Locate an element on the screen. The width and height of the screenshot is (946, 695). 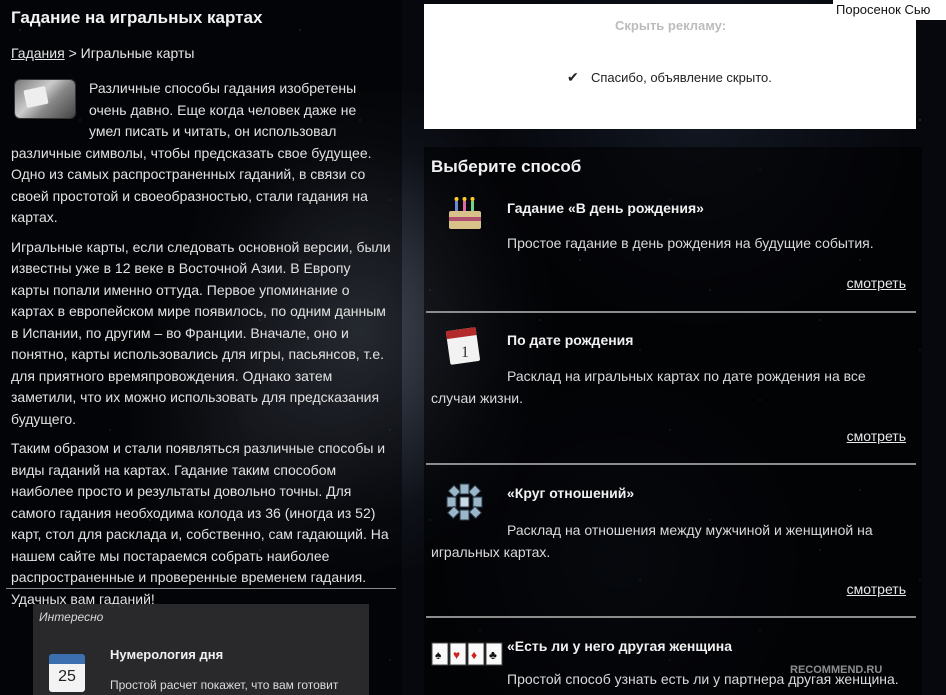
method-title: По дате рождения is located at coordinates (570, 340).